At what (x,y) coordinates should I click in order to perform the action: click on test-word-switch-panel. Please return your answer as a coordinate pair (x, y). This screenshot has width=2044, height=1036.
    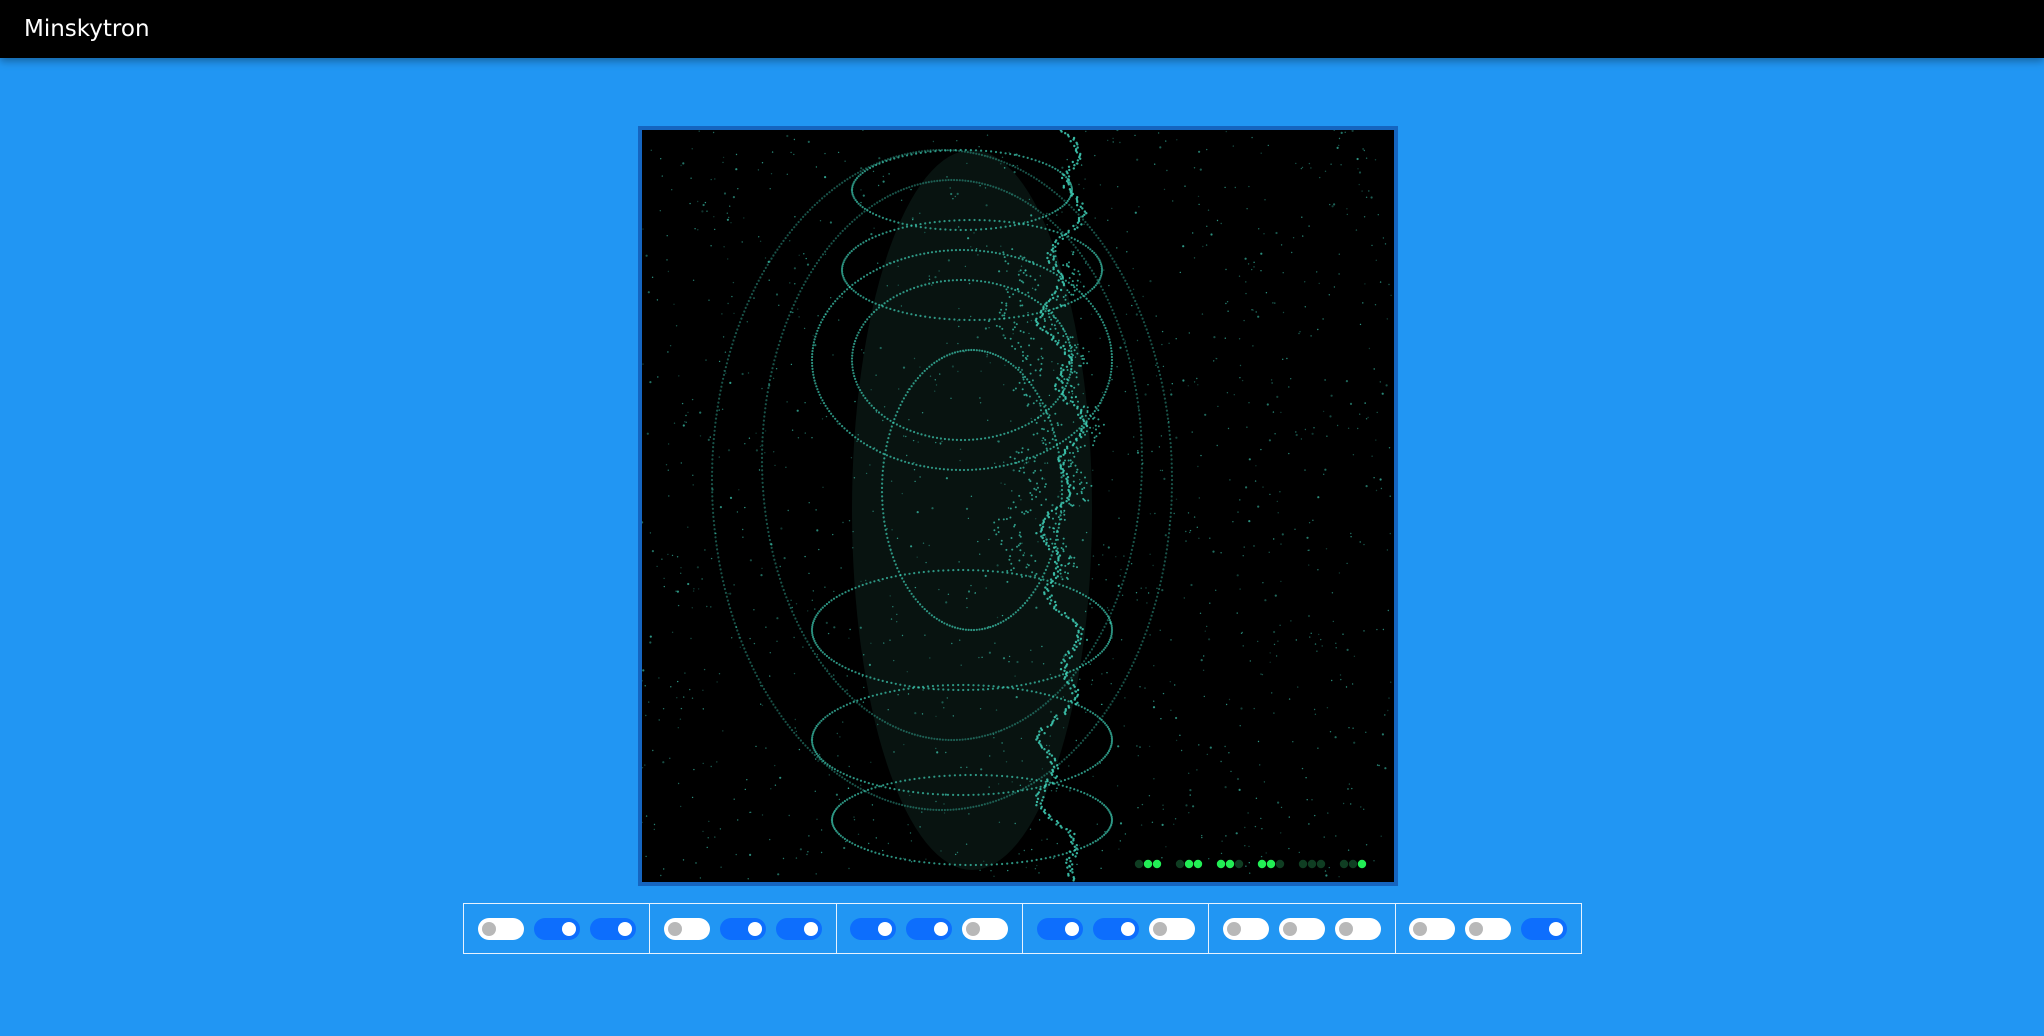
    Looking at the image, I should click on (1022, 928).